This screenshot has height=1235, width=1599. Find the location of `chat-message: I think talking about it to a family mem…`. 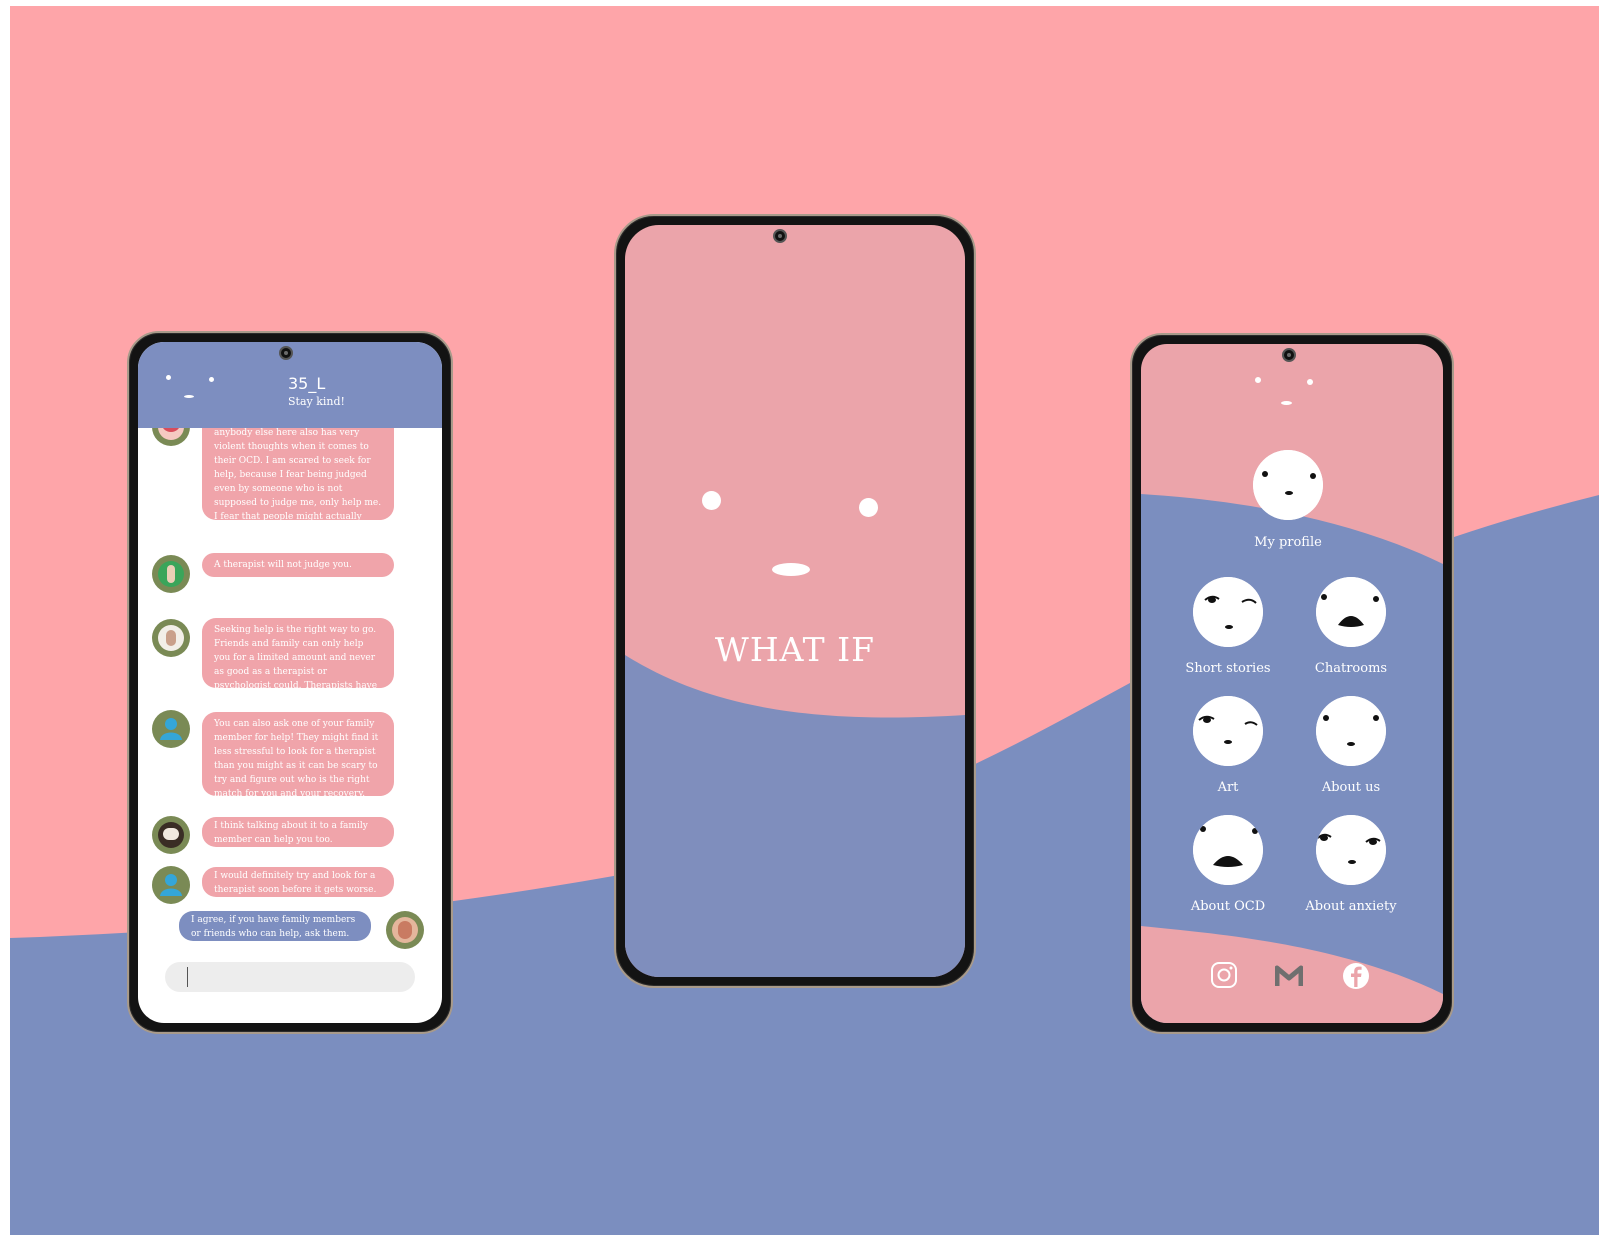

chat-message: I think talking about it to a family mem… is located at coordinates (298, 832).